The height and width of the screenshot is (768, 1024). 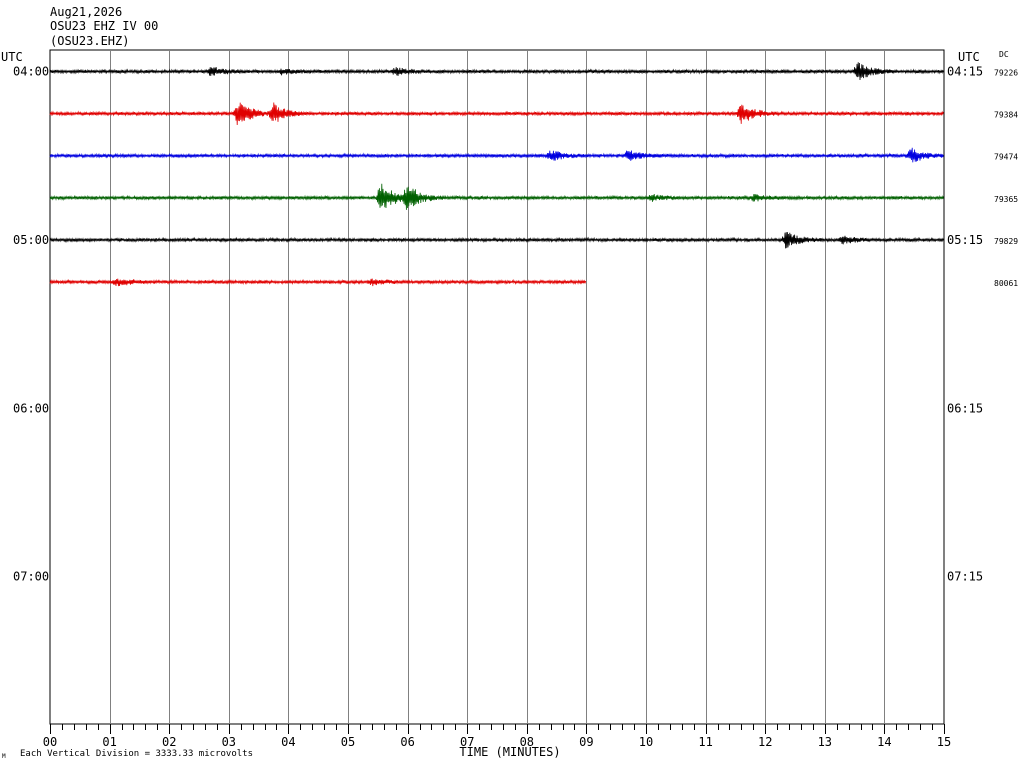 I want to click on right-hour-label: 05:15, so click(x=965, y=240).